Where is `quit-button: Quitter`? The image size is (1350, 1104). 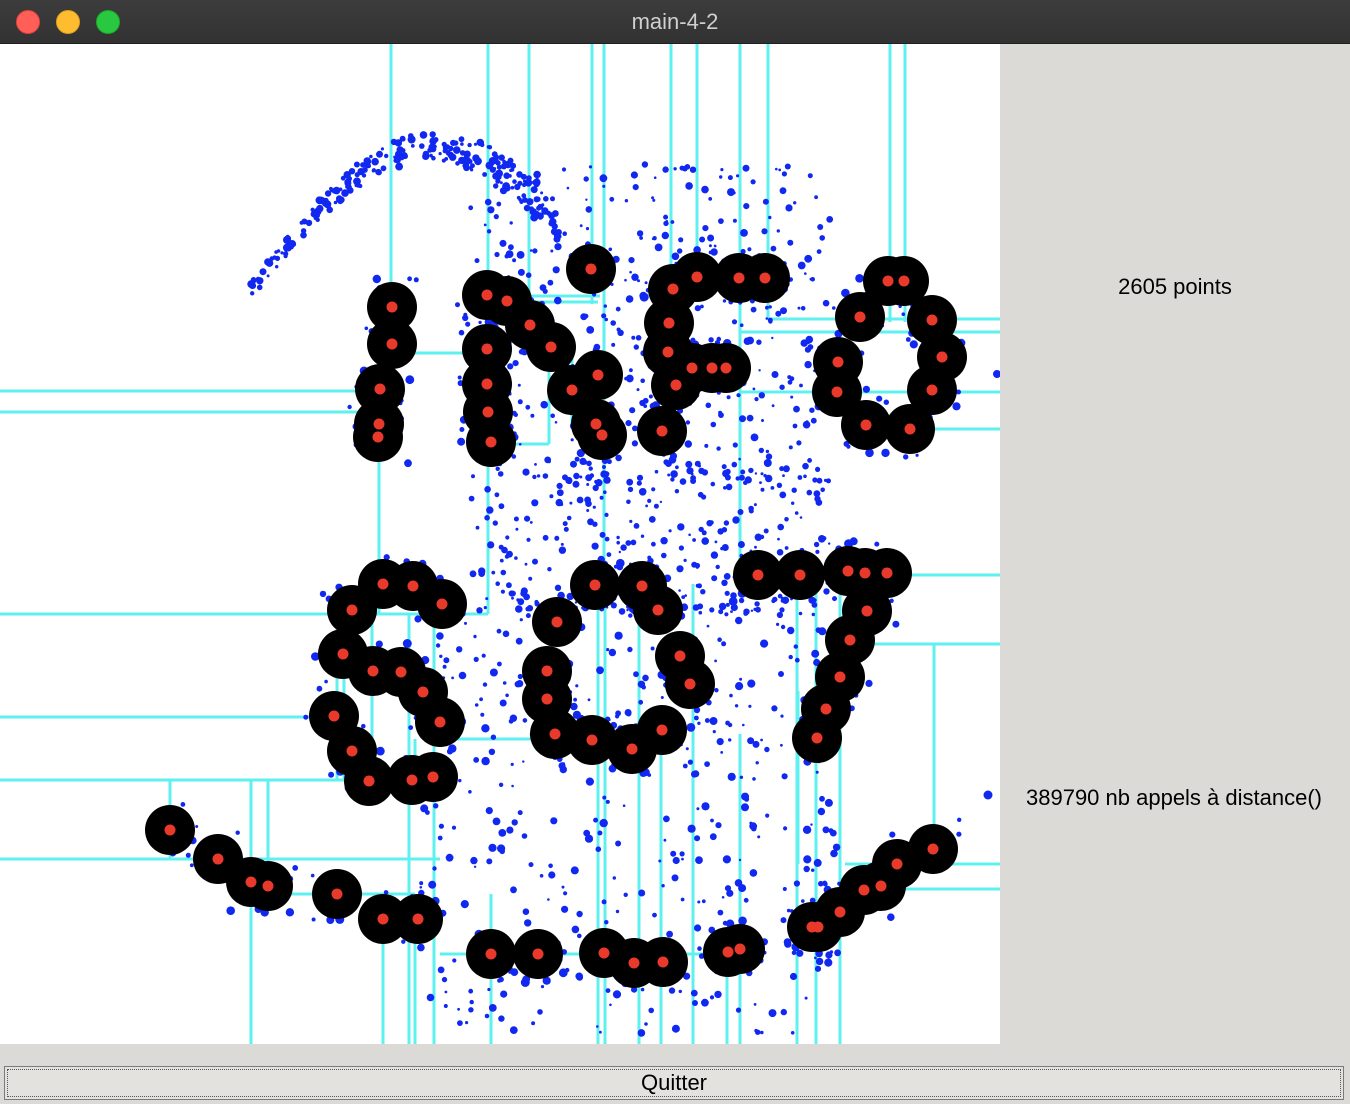
quit-button: Quitter is located at coordinates (674, 1083).